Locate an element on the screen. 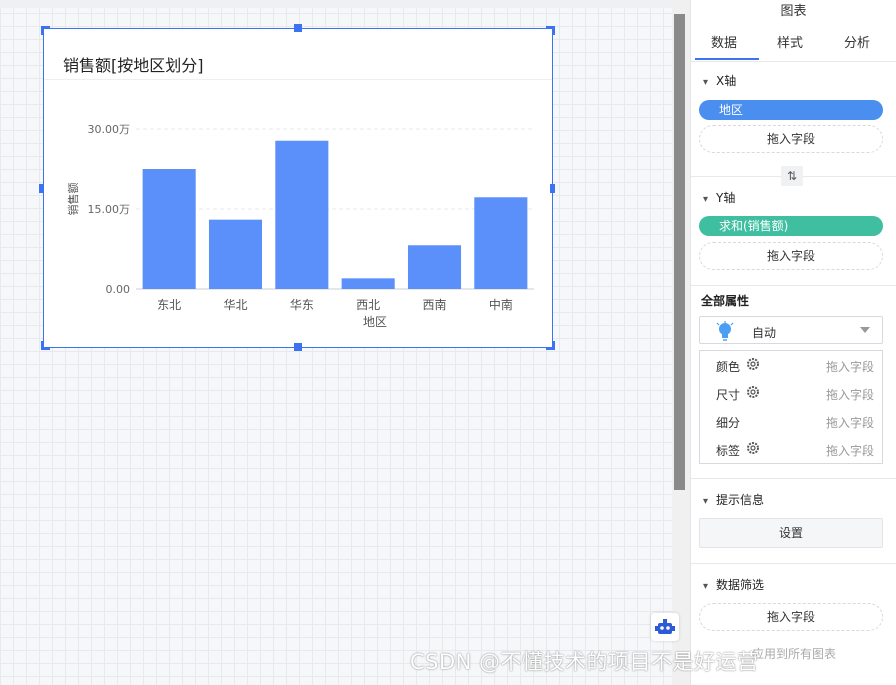  y-axis-title: 销售额 is located at coordinates (73, 199).